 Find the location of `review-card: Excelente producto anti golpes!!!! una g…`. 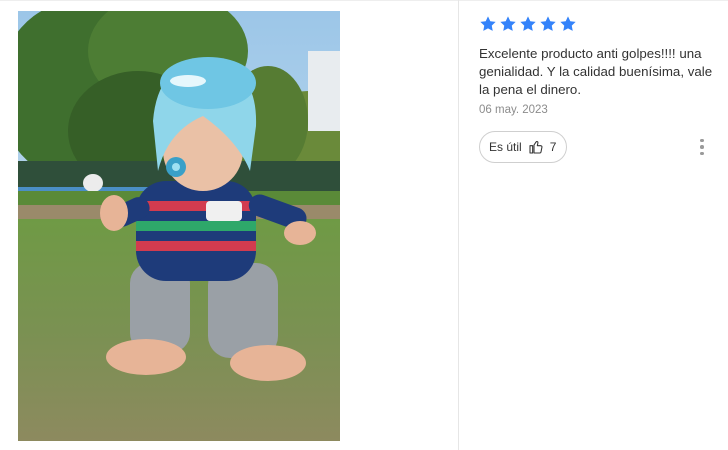

review-card: Excelente producto anti golpes!!!! una g… is located at coordinates (599, 88).